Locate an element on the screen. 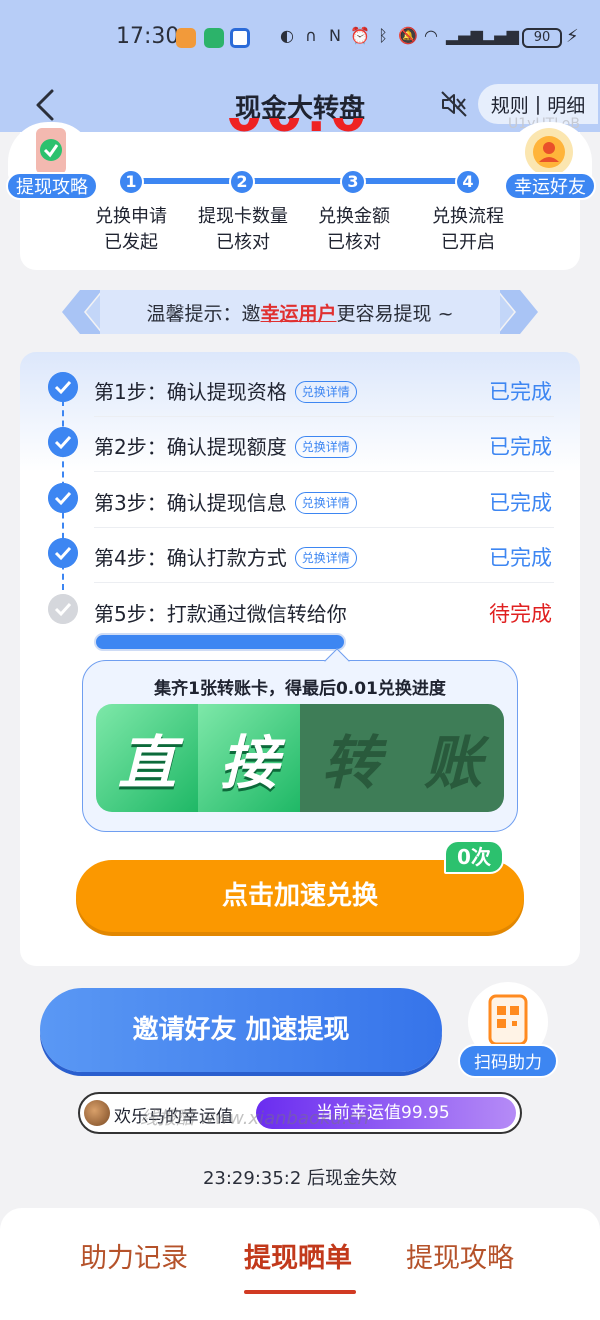 This screenshot has height=1320, width=600. guide-badge-label: 提现攻略 is located at coordinates (52, 186).